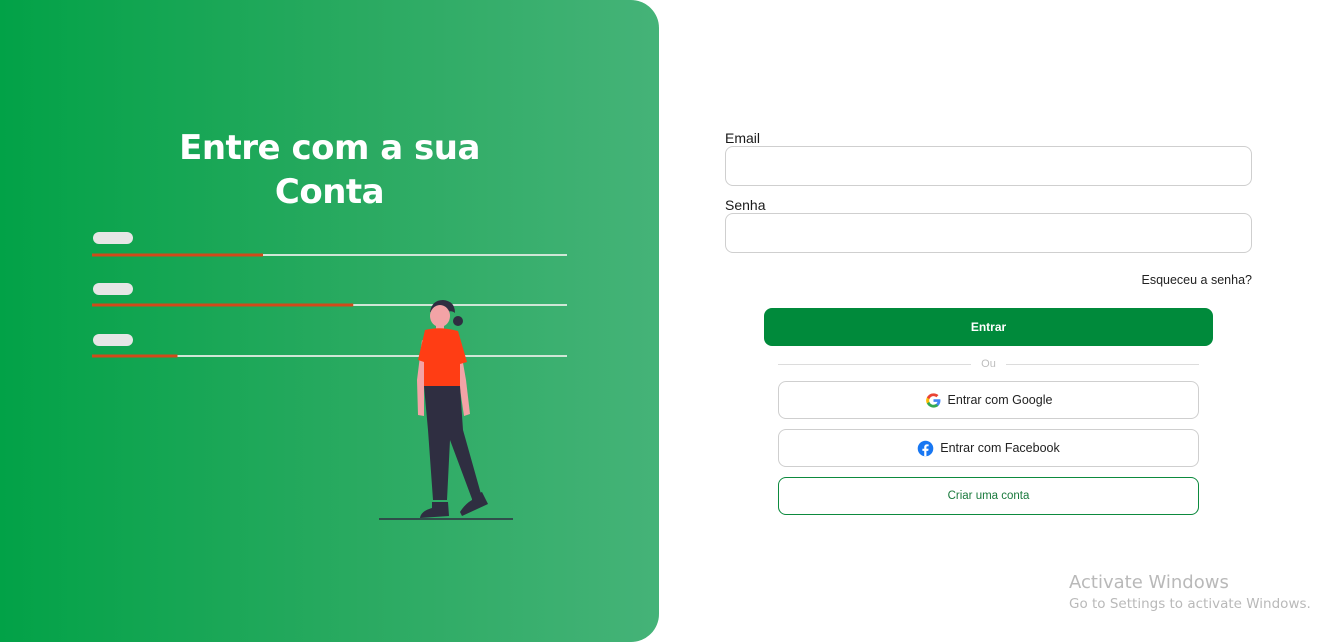  What do you see at coordinates (988, 166) in the screenshot?
I see `email-field` at bounding box center [988, 166].